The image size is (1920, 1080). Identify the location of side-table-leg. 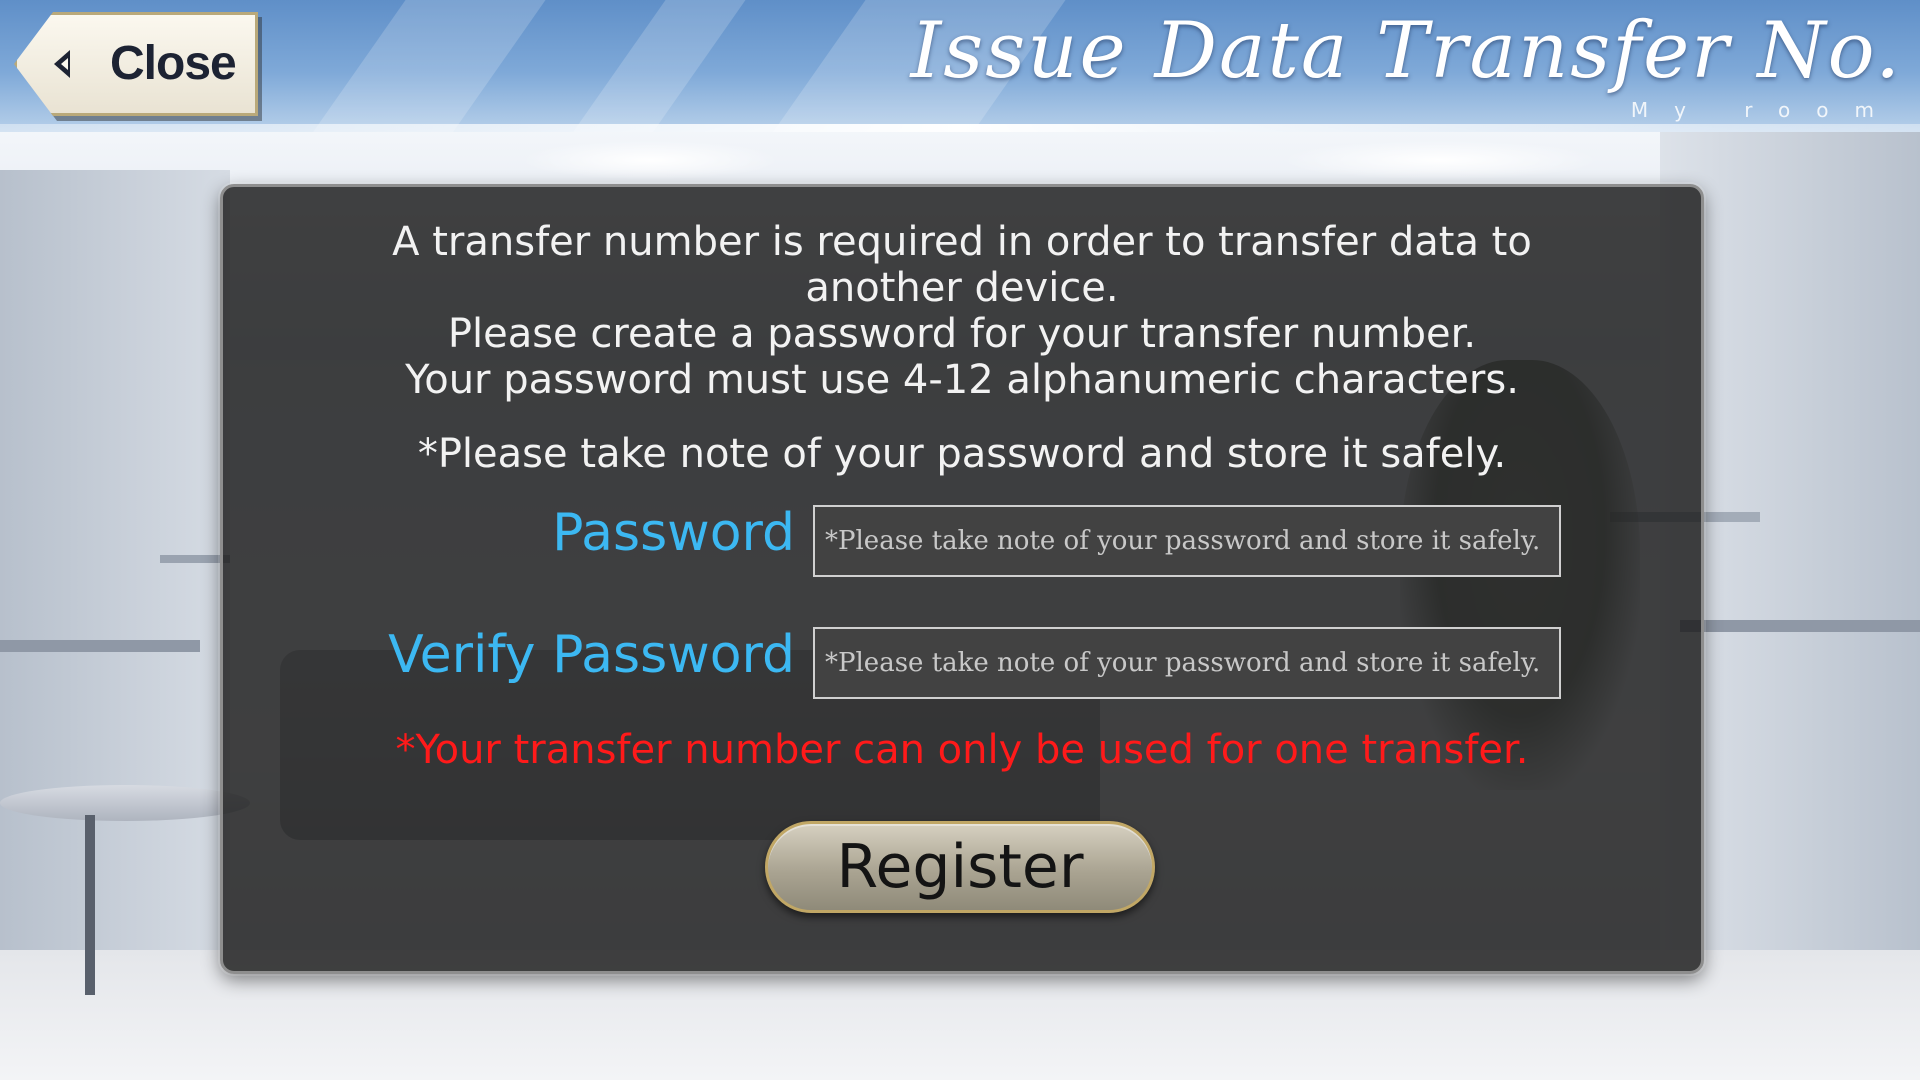
(90, 905).